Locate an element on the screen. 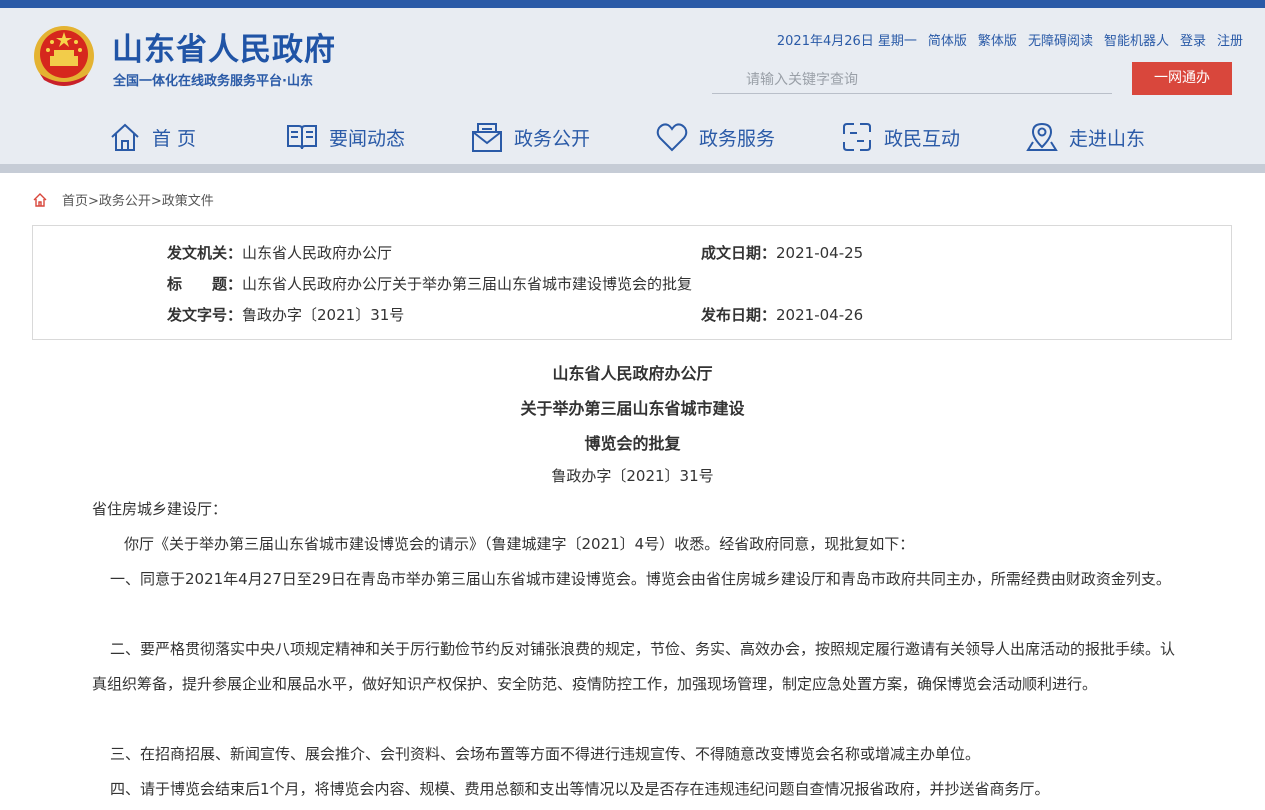 Image resolution: width=1265 pixels, height=810 pixels. site-subtitle: 全国一体化在线政务服务平台·山东 is located at coordinates (213, 79).